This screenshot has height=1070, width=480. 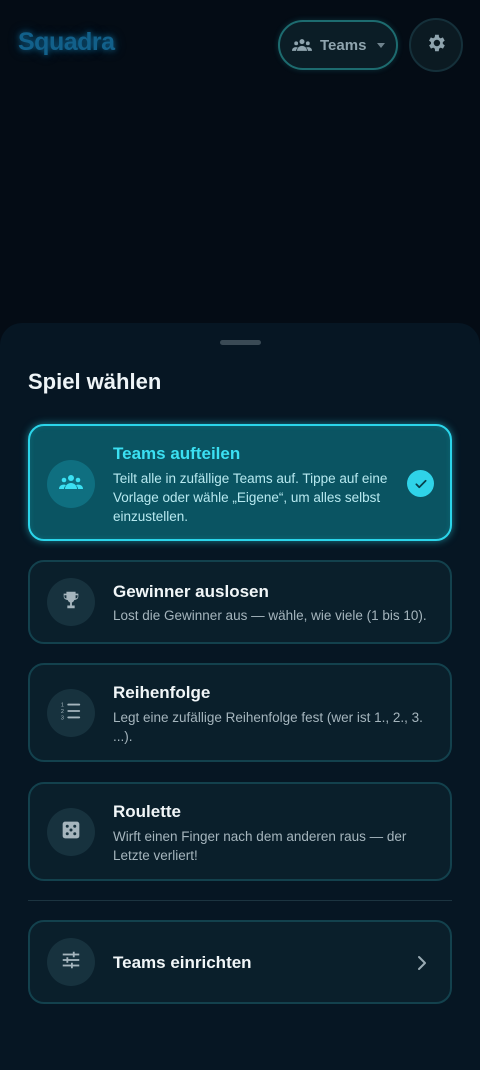 I want to click on app-logo: Squadra, so click(x=66, y=42).